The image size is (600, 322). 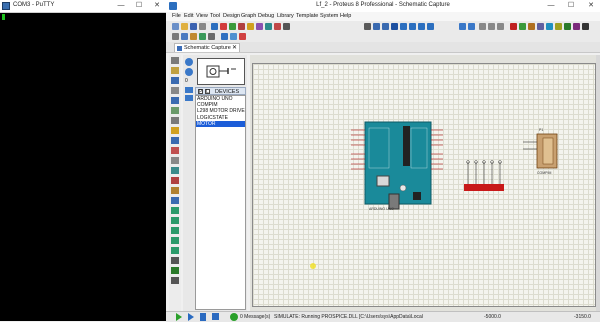 I want to click on device-item-l298-motor-driver: L298 MOTOR DRIVER, so click(x=220, y=111).